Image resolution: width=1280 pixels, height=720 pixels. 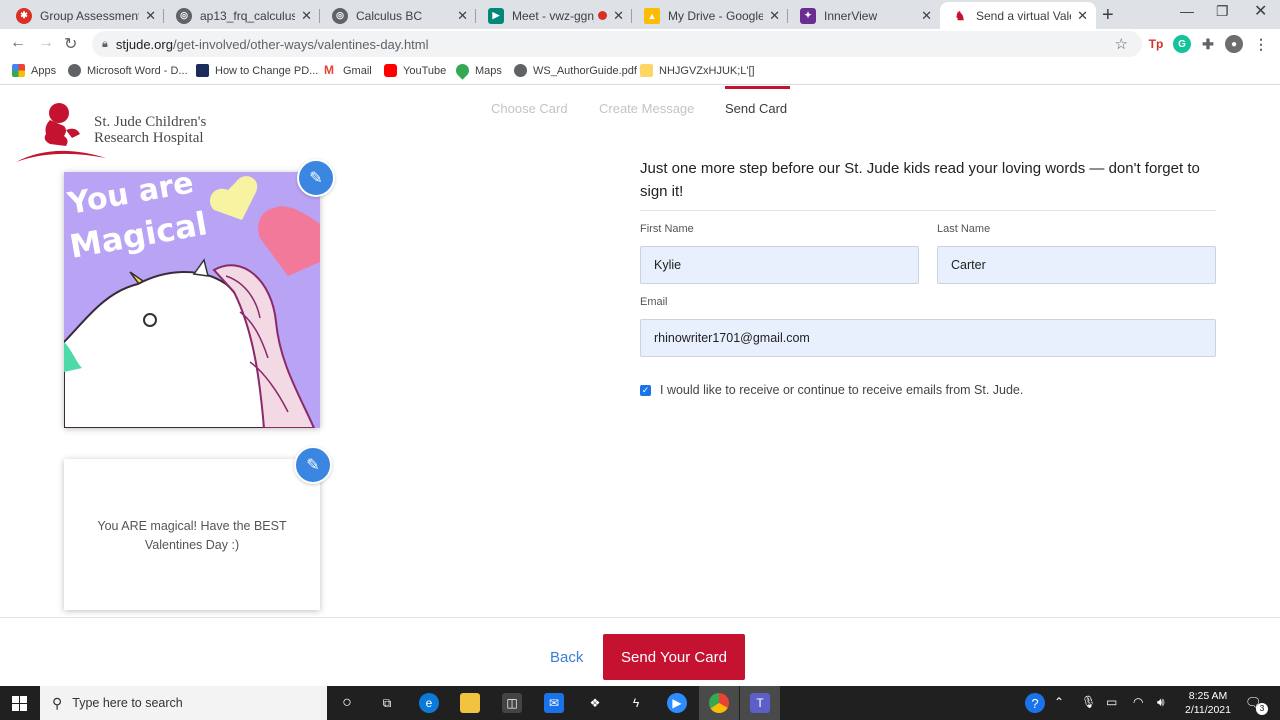 I want to click on edit-message-button: ✎, so click(x=313, y=465).